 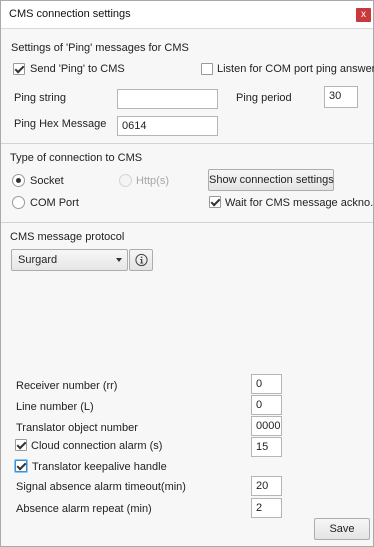 I want to click on protocol-dropdown: Surgard, so click(x=69, y=260).